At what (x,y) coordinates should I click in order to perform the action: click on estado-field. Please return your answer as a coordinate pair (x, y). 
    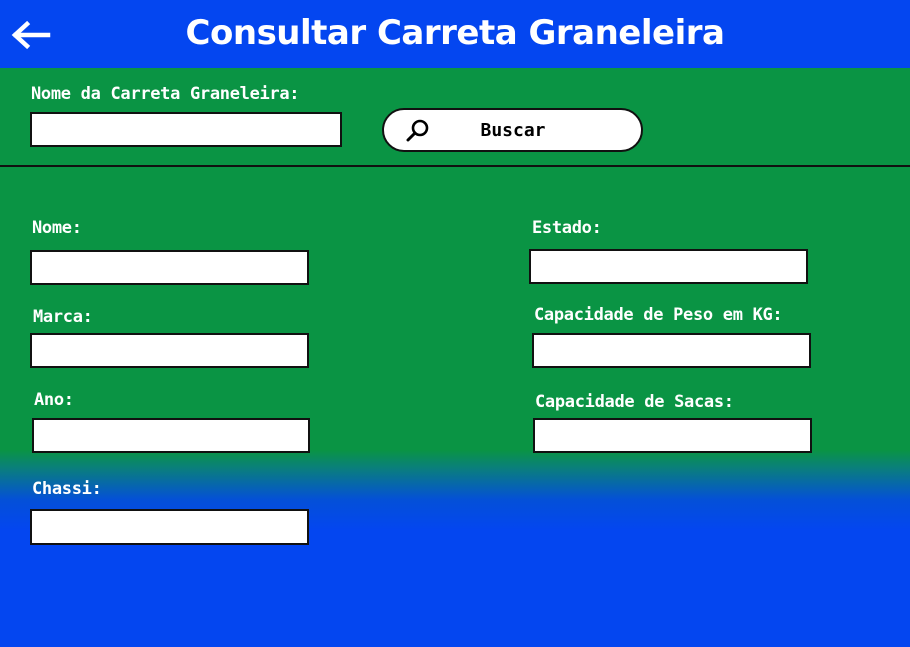
    Looking at the image, I should click on (668, 266).